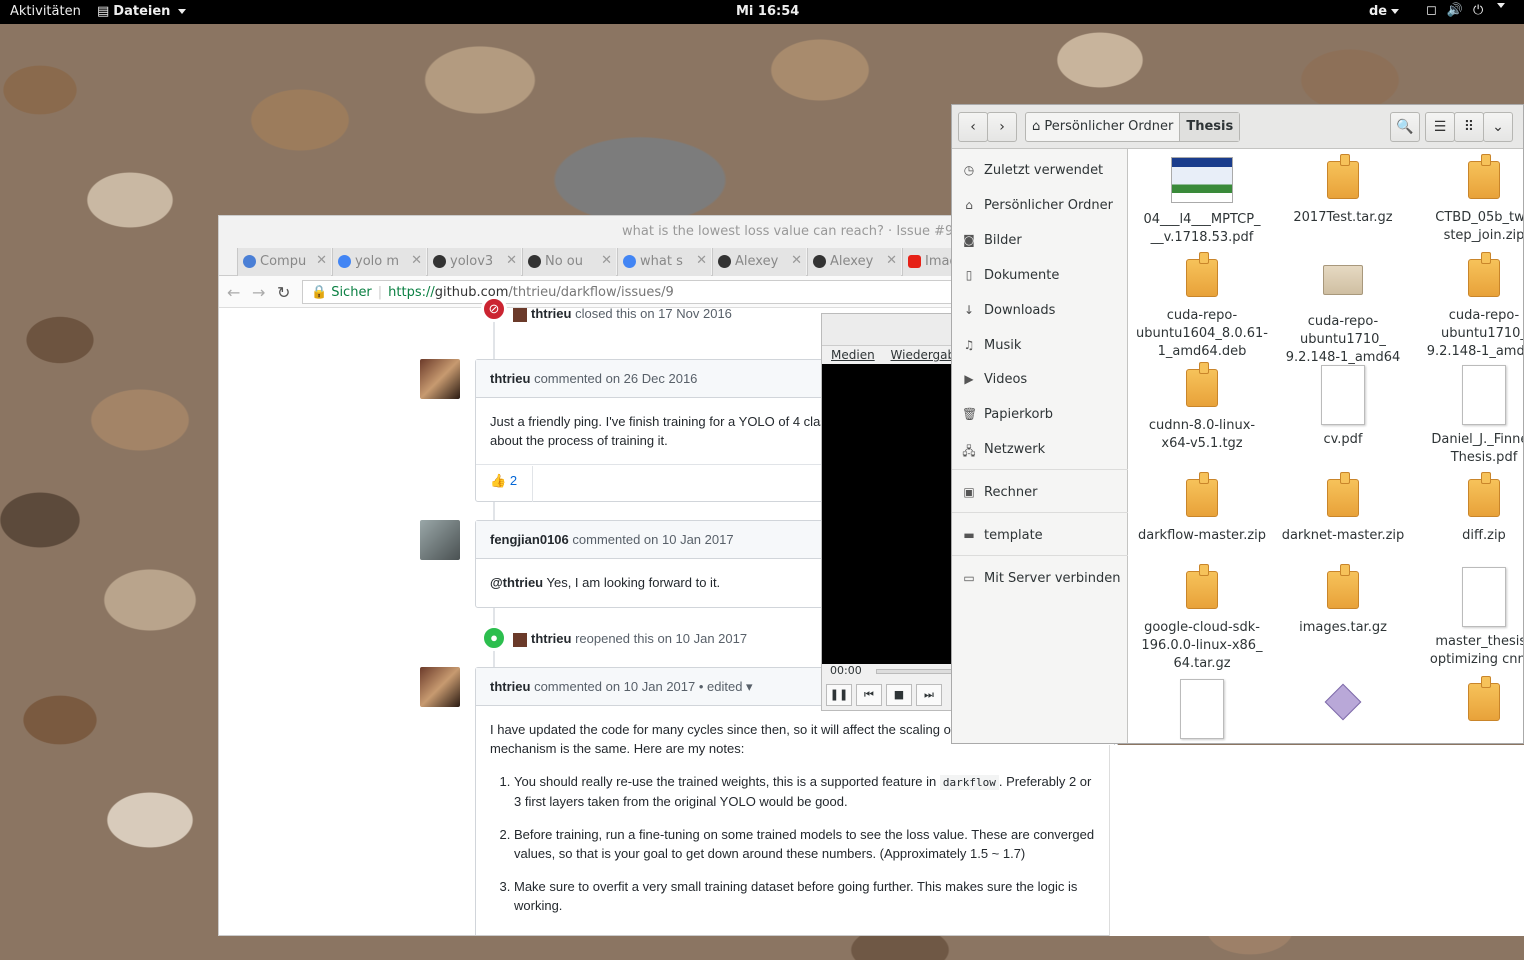 The height and width of the screenshot is (960, 1524). Describe the element at coordinates (1040, 170) in the screenshot. I see `sidebar-item-recent: ◷ Zuletzt verwendet` at that location.